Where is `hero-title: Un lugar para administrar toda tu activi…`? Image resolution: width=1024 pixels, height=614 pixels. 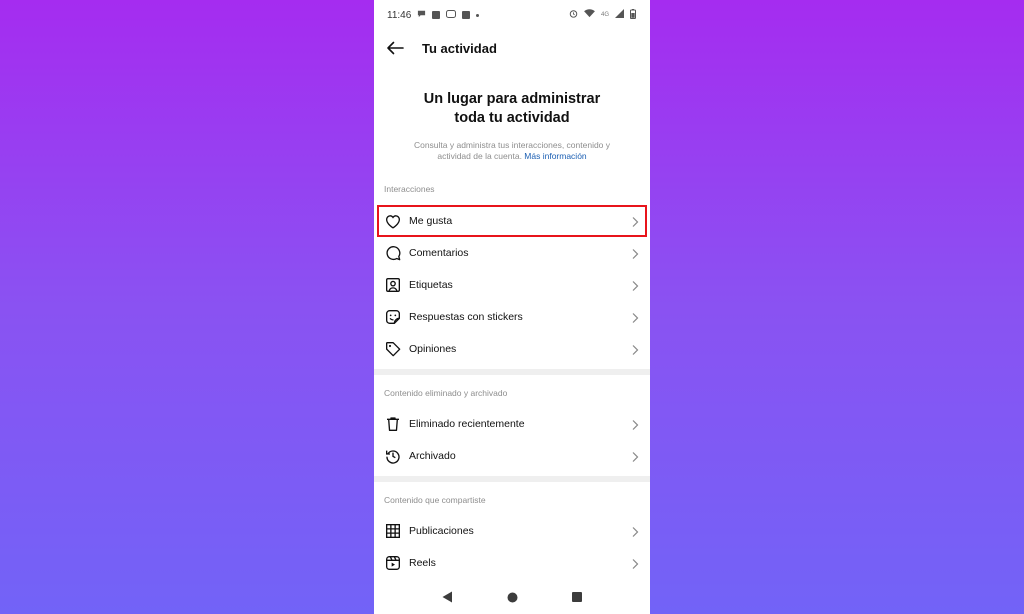
hero-title: Un lugar para administrar toda tu activi… is located at coordinates (512, 109).